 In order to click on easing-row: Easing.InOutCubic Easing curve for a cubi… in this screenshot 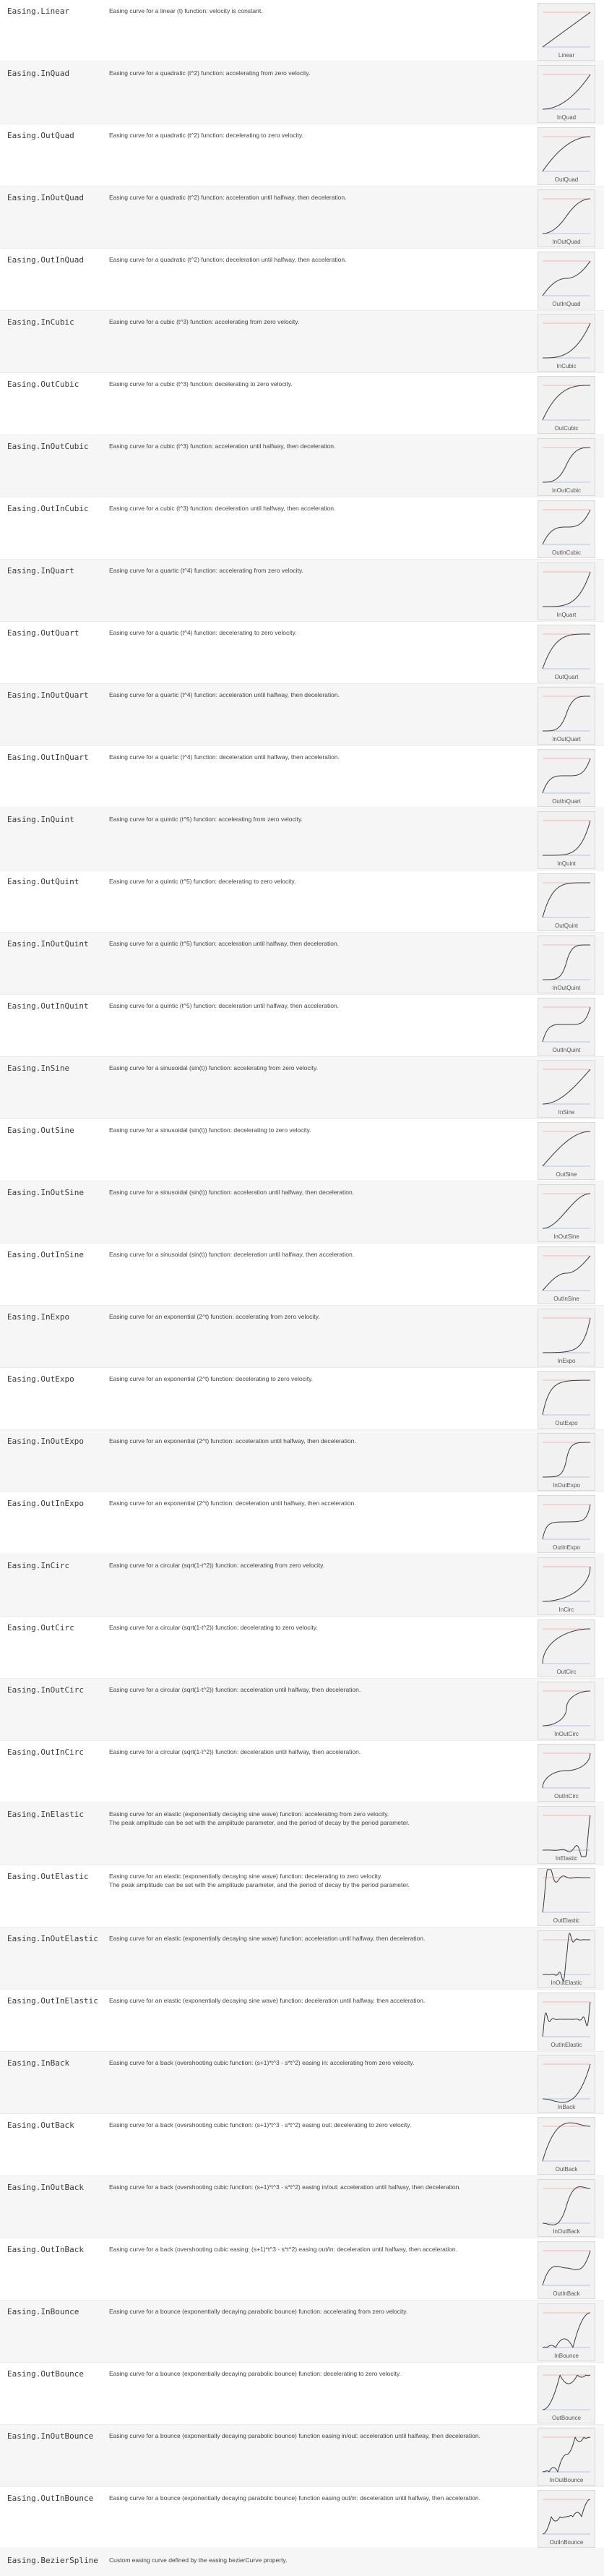, I will do `click(302, 466)`.